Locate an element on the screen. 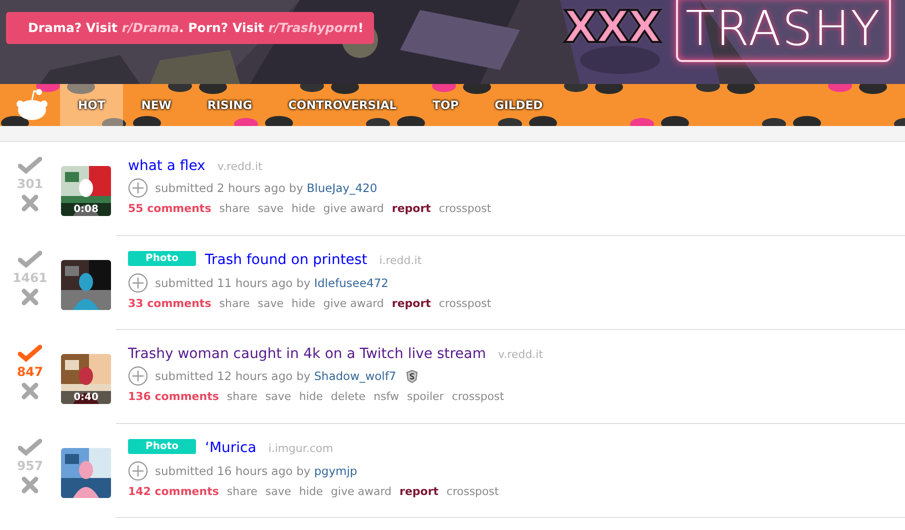 The height and width of the screenshot is (530, 905). author-link: Shadow_wolf7 is located at coordinates (355, 376).